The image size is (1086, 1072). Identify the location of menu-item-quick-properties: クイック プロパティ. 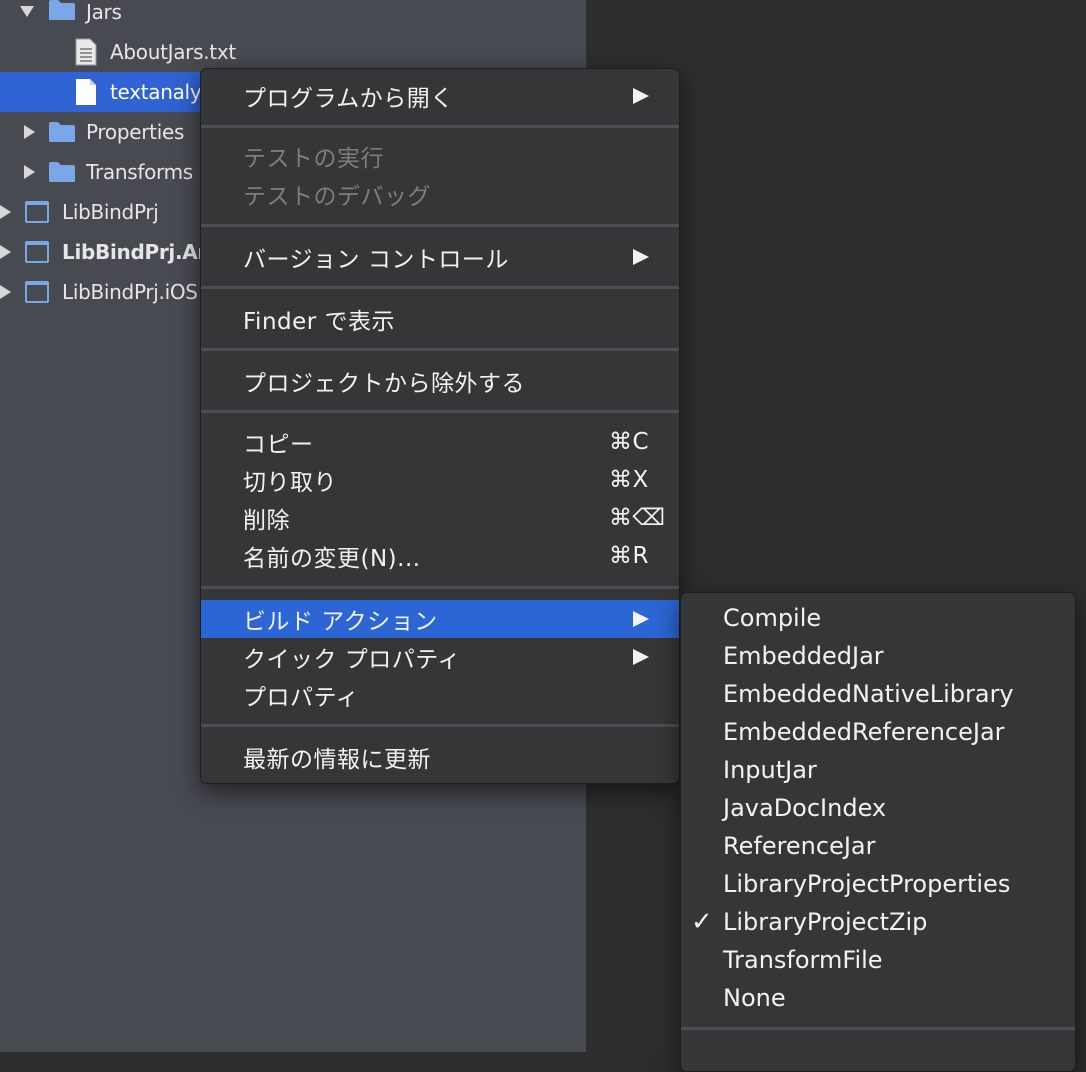
(440, 657).